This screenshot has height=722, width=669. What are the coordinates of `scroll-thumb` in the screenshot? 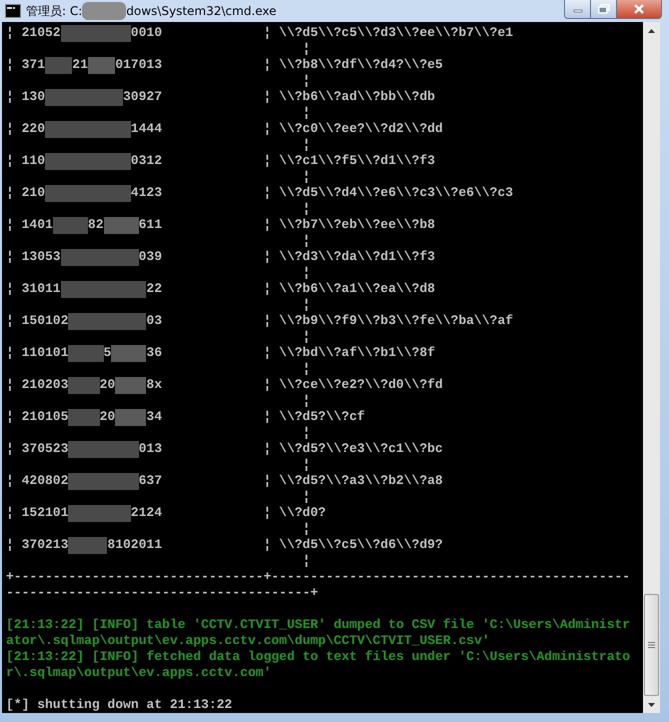 It's located at (651, 645).